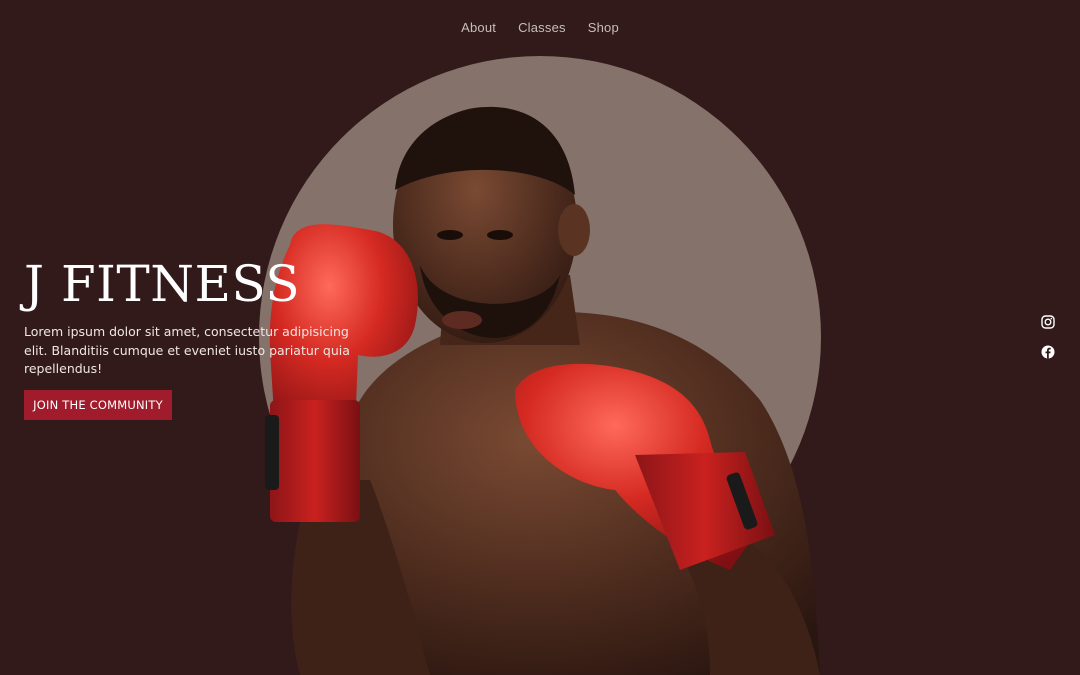 The image size is (1080, 675). I want to click on top-nav: About Classes Shop, so click(540, 27).